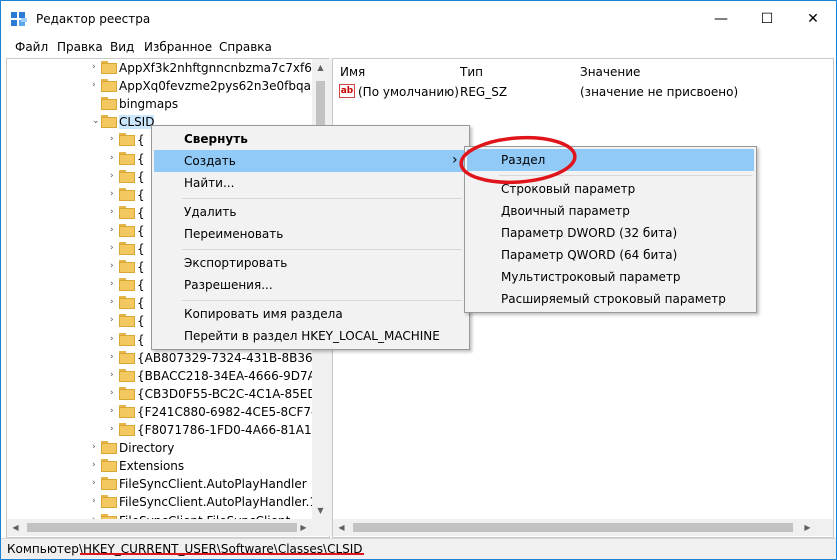  I want to click on value-name: (По умолчанию), so click(408, 92).